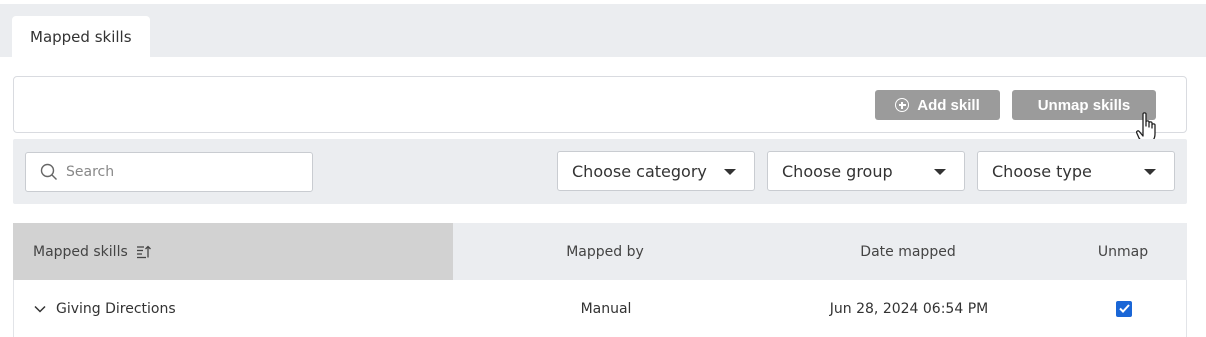  What do you see at coordinates (948, 105) in the screenshot?
I see `add-skill-label: Add skill` at bounding box center [948, 105].